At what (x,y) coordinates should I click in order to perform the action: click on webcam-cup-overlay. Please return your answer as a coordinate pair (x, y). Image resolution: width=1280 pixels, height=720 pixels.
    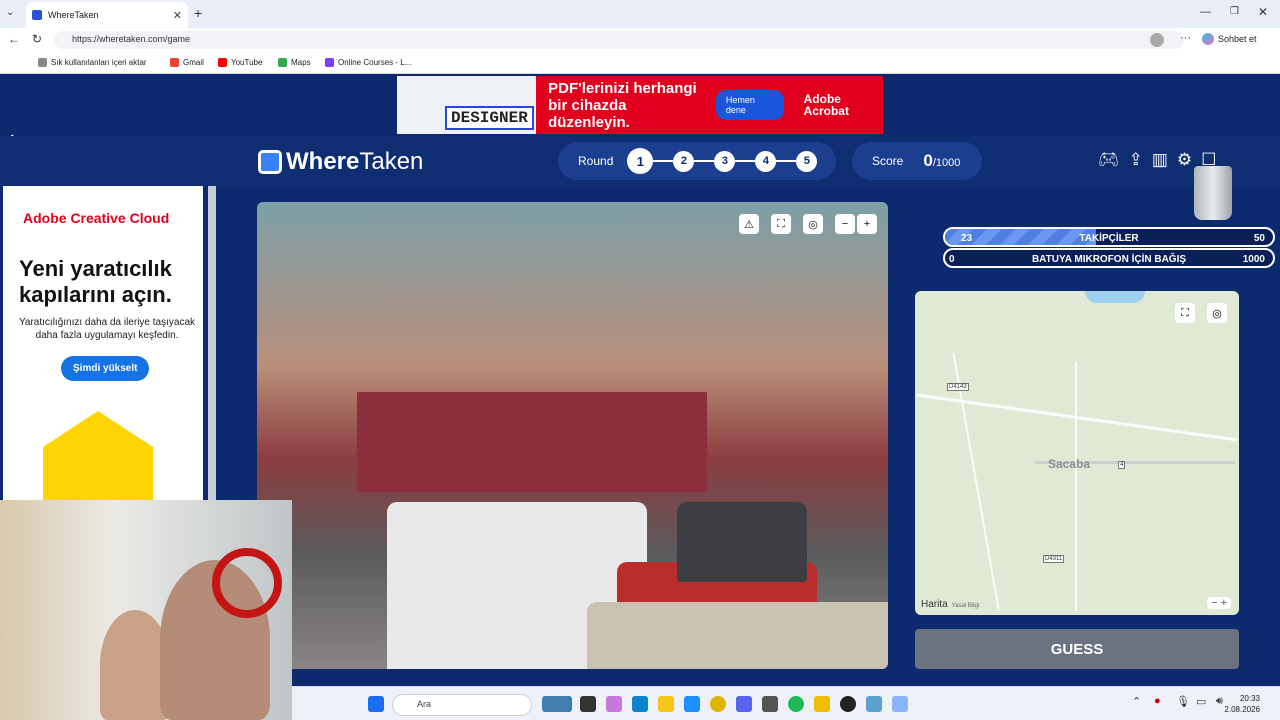
    Looking at the image, I should click on (1213, 193).